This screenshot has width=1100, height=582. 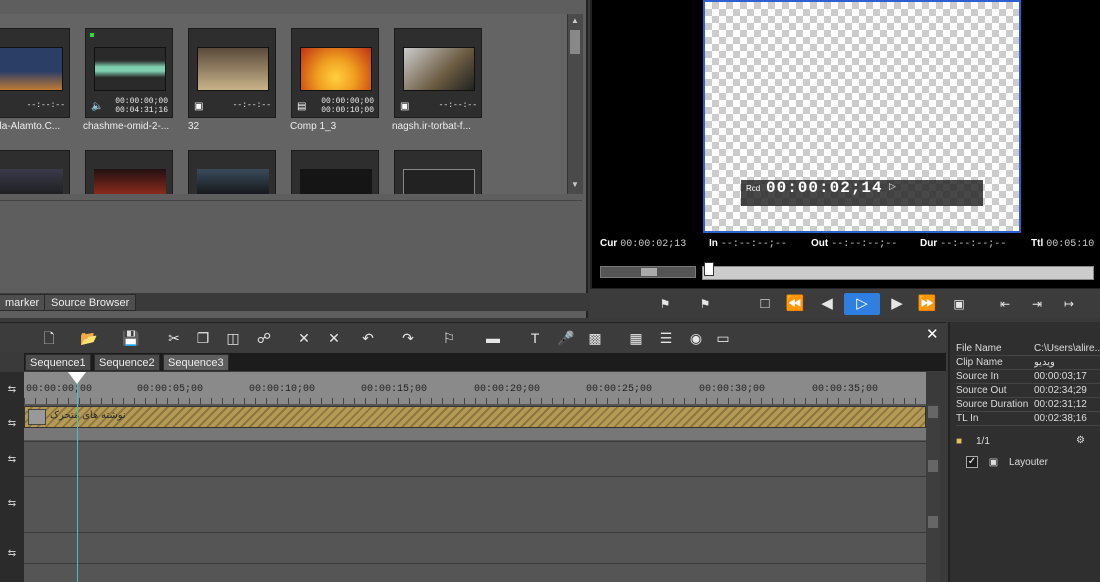 I want to click on divider, so click(x=291, y=200).